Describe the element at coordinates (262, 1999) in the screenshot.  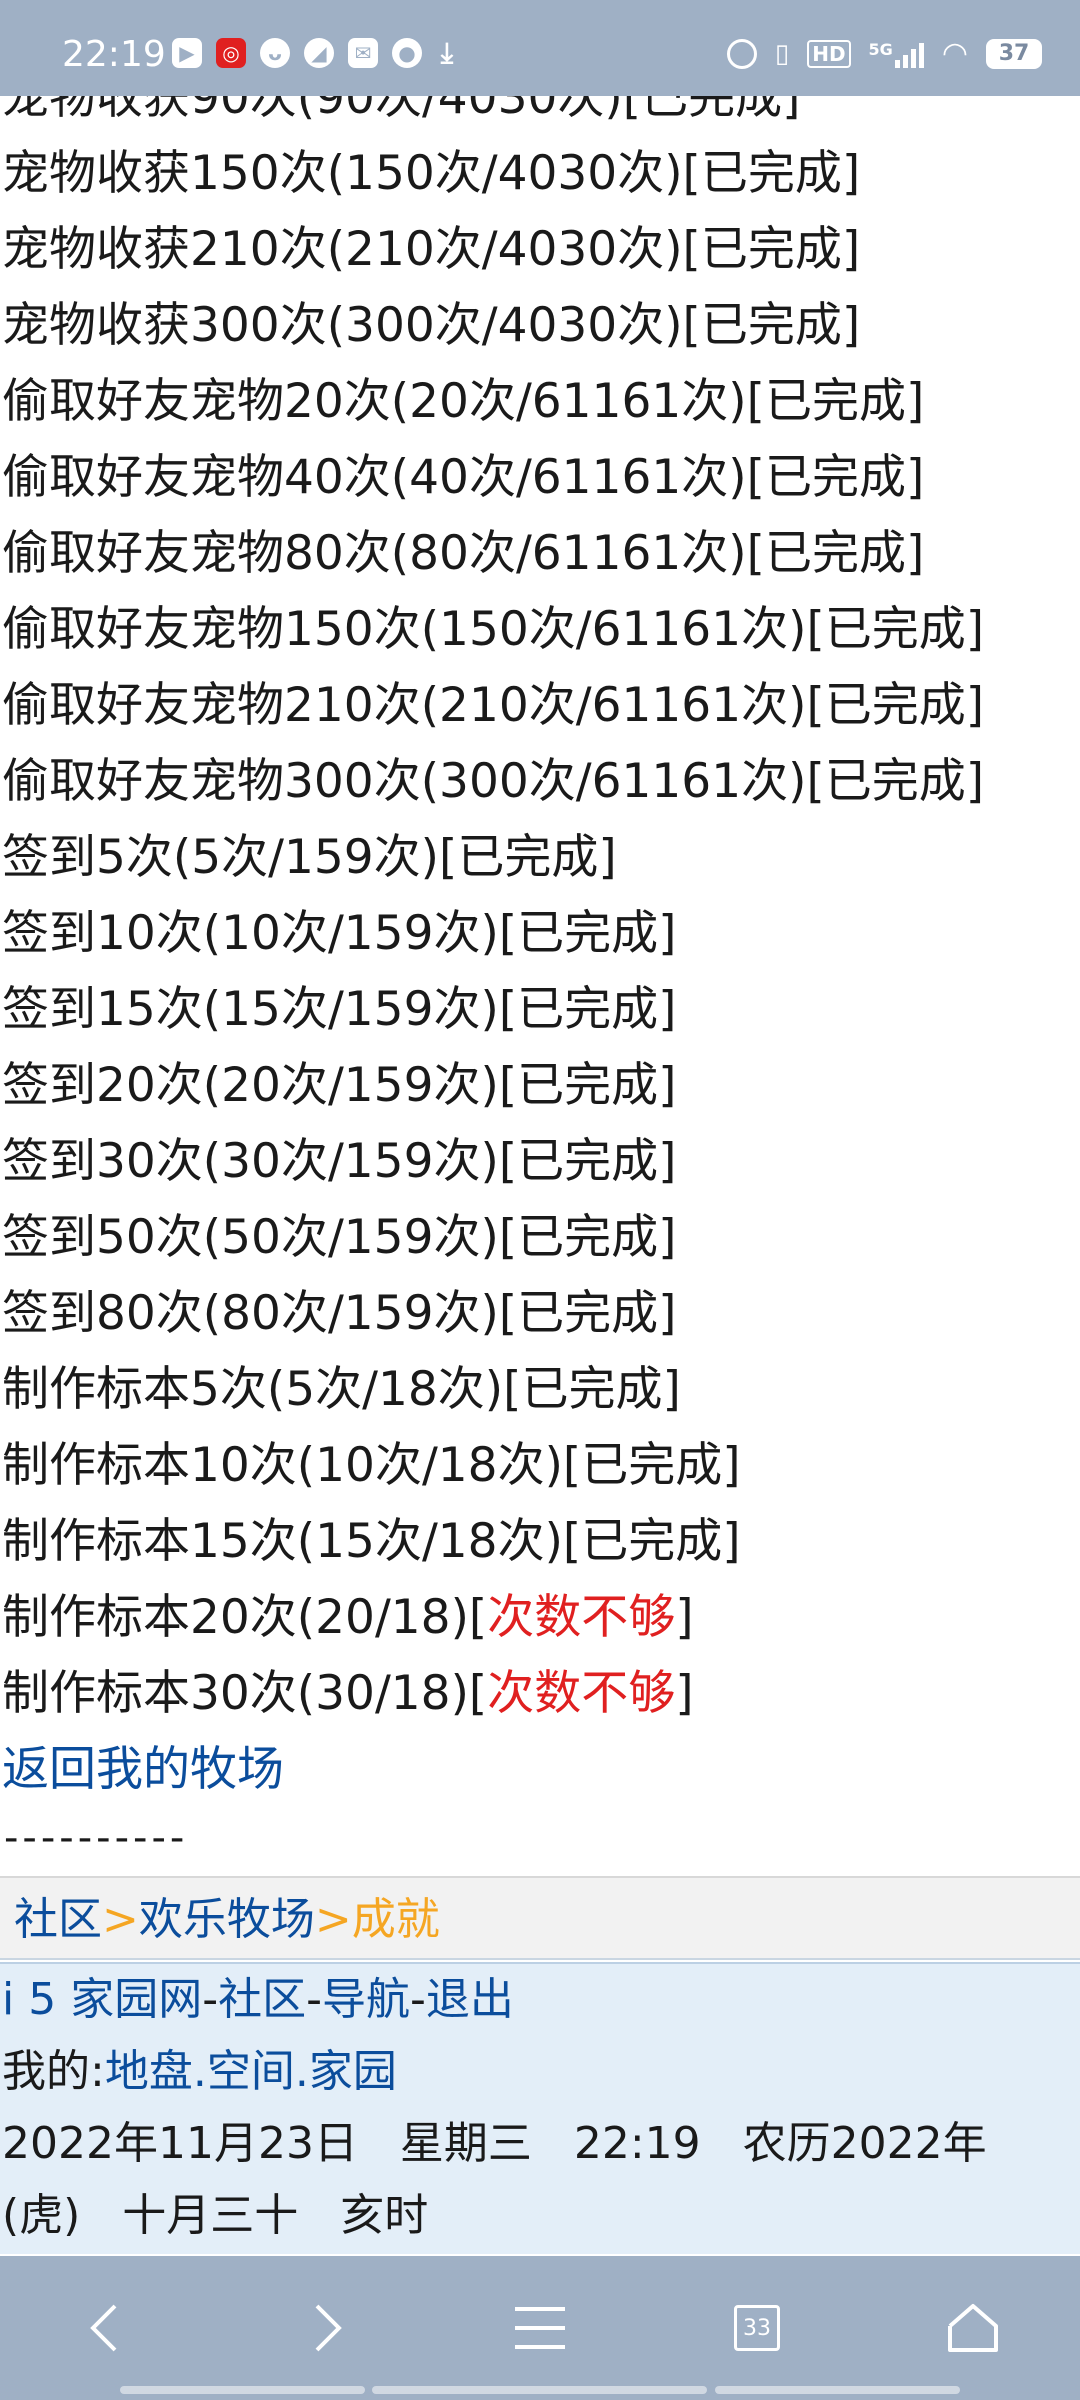
I see `community-link: 社区` at that location.